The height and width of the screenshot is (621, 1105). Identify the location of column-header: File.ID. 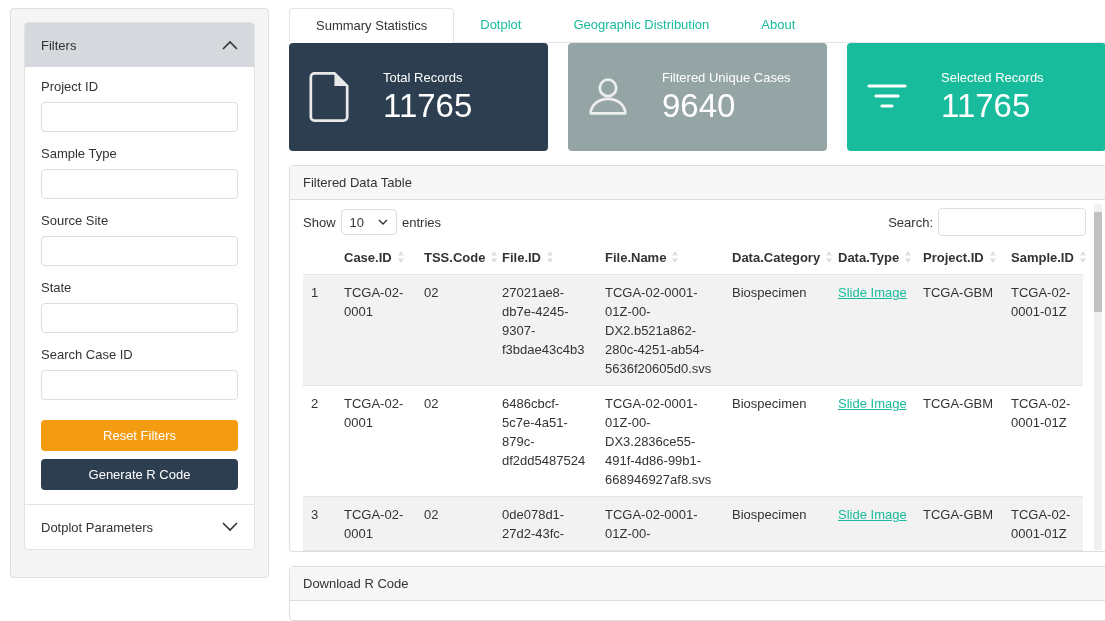
(545, 257).